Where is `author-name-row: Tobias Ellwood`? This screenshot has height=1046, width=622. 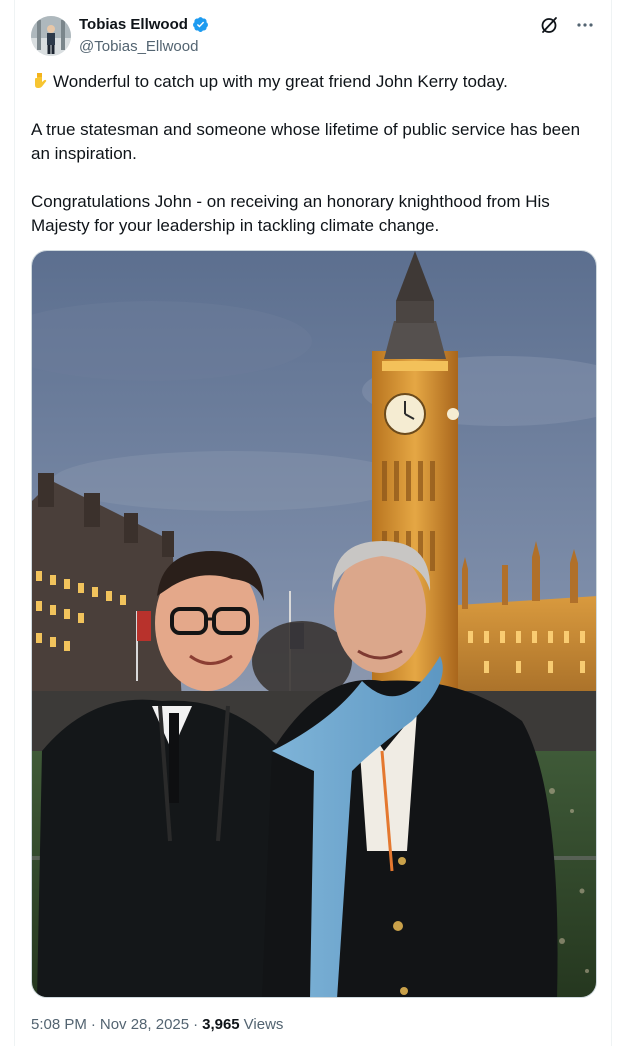
author-name-row: Tobias Ellwood is located at coordinates (144, 24).